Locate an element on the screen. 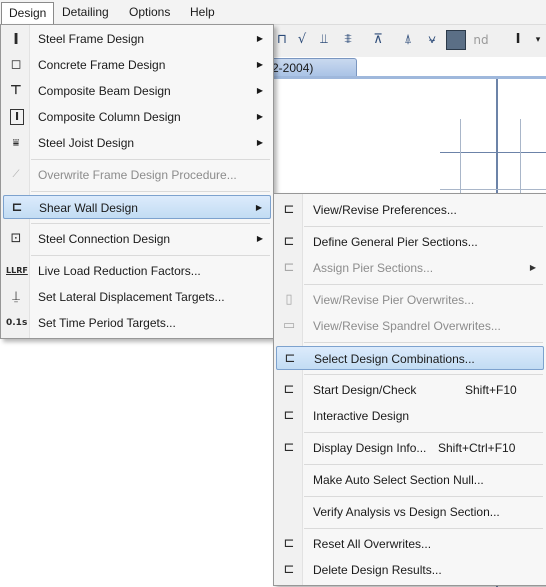 Image resolution: width=546 pixels, height=587 pixels. check-icon: √ is located at coordinates (302, 40).